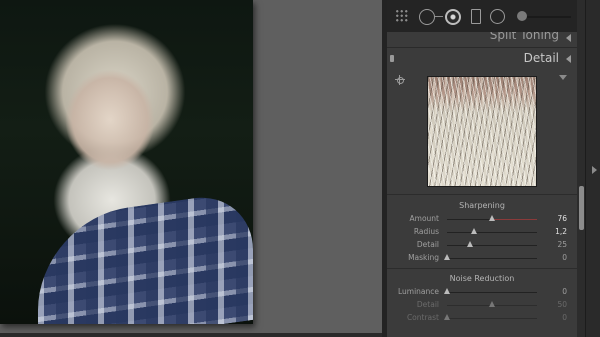 The width and height of the screenshot is (600, 337). Describe the element at coordinates (561, 231) in the screenshot. I see `slider-value: 1,2` at that location.